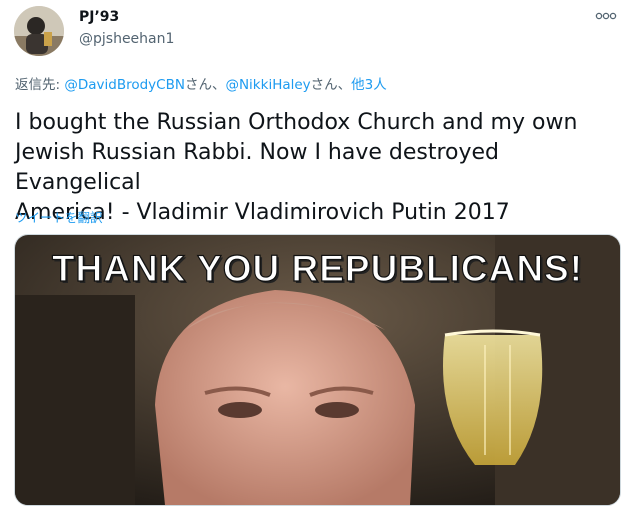 Image resolution: width=633 pixels, height=506 pixels. I want to click on author-display-name: PJ’93, so click(99, 17).